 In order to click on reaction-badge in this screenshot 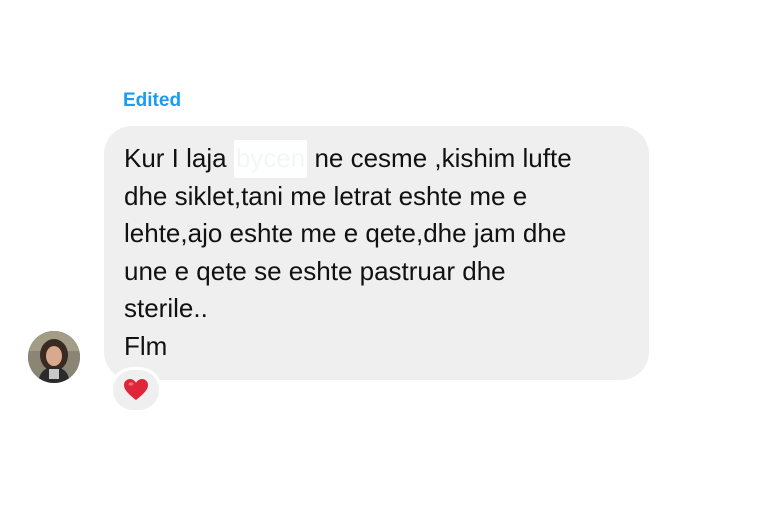, I will do `click(136, 390)`.